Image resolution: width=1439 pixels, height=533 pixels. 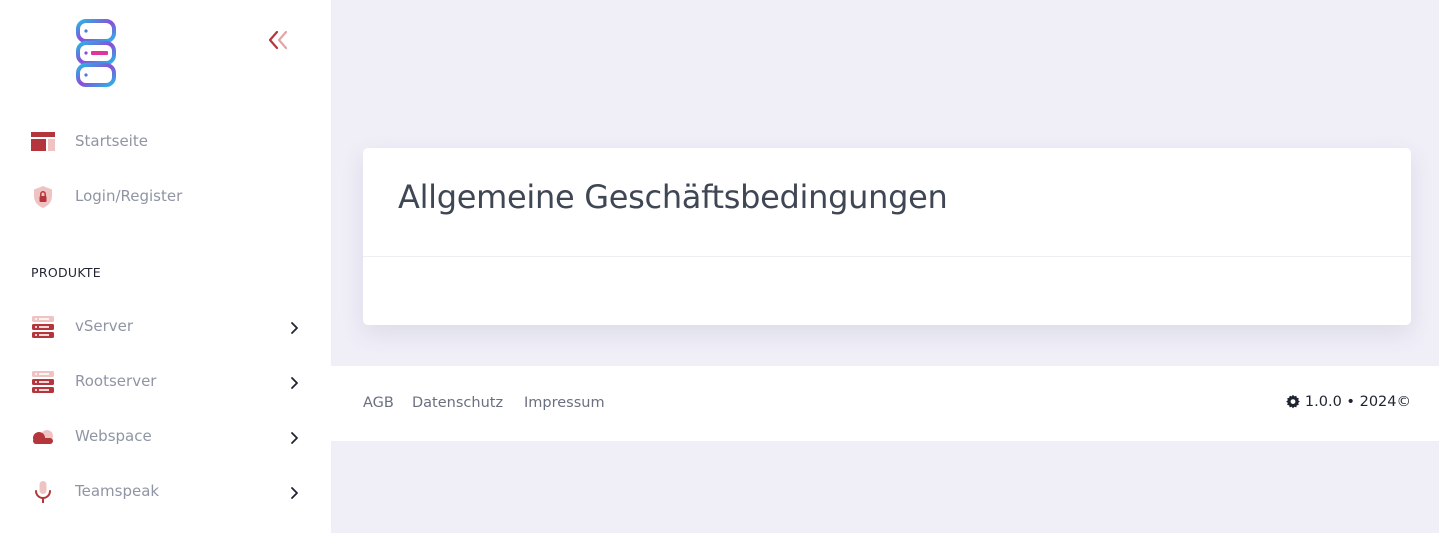 What do you see at coordinates (116, 381) in the screenshot?
I see `sidebar-item-label: Rootserver` at bounding box center [116, 381].